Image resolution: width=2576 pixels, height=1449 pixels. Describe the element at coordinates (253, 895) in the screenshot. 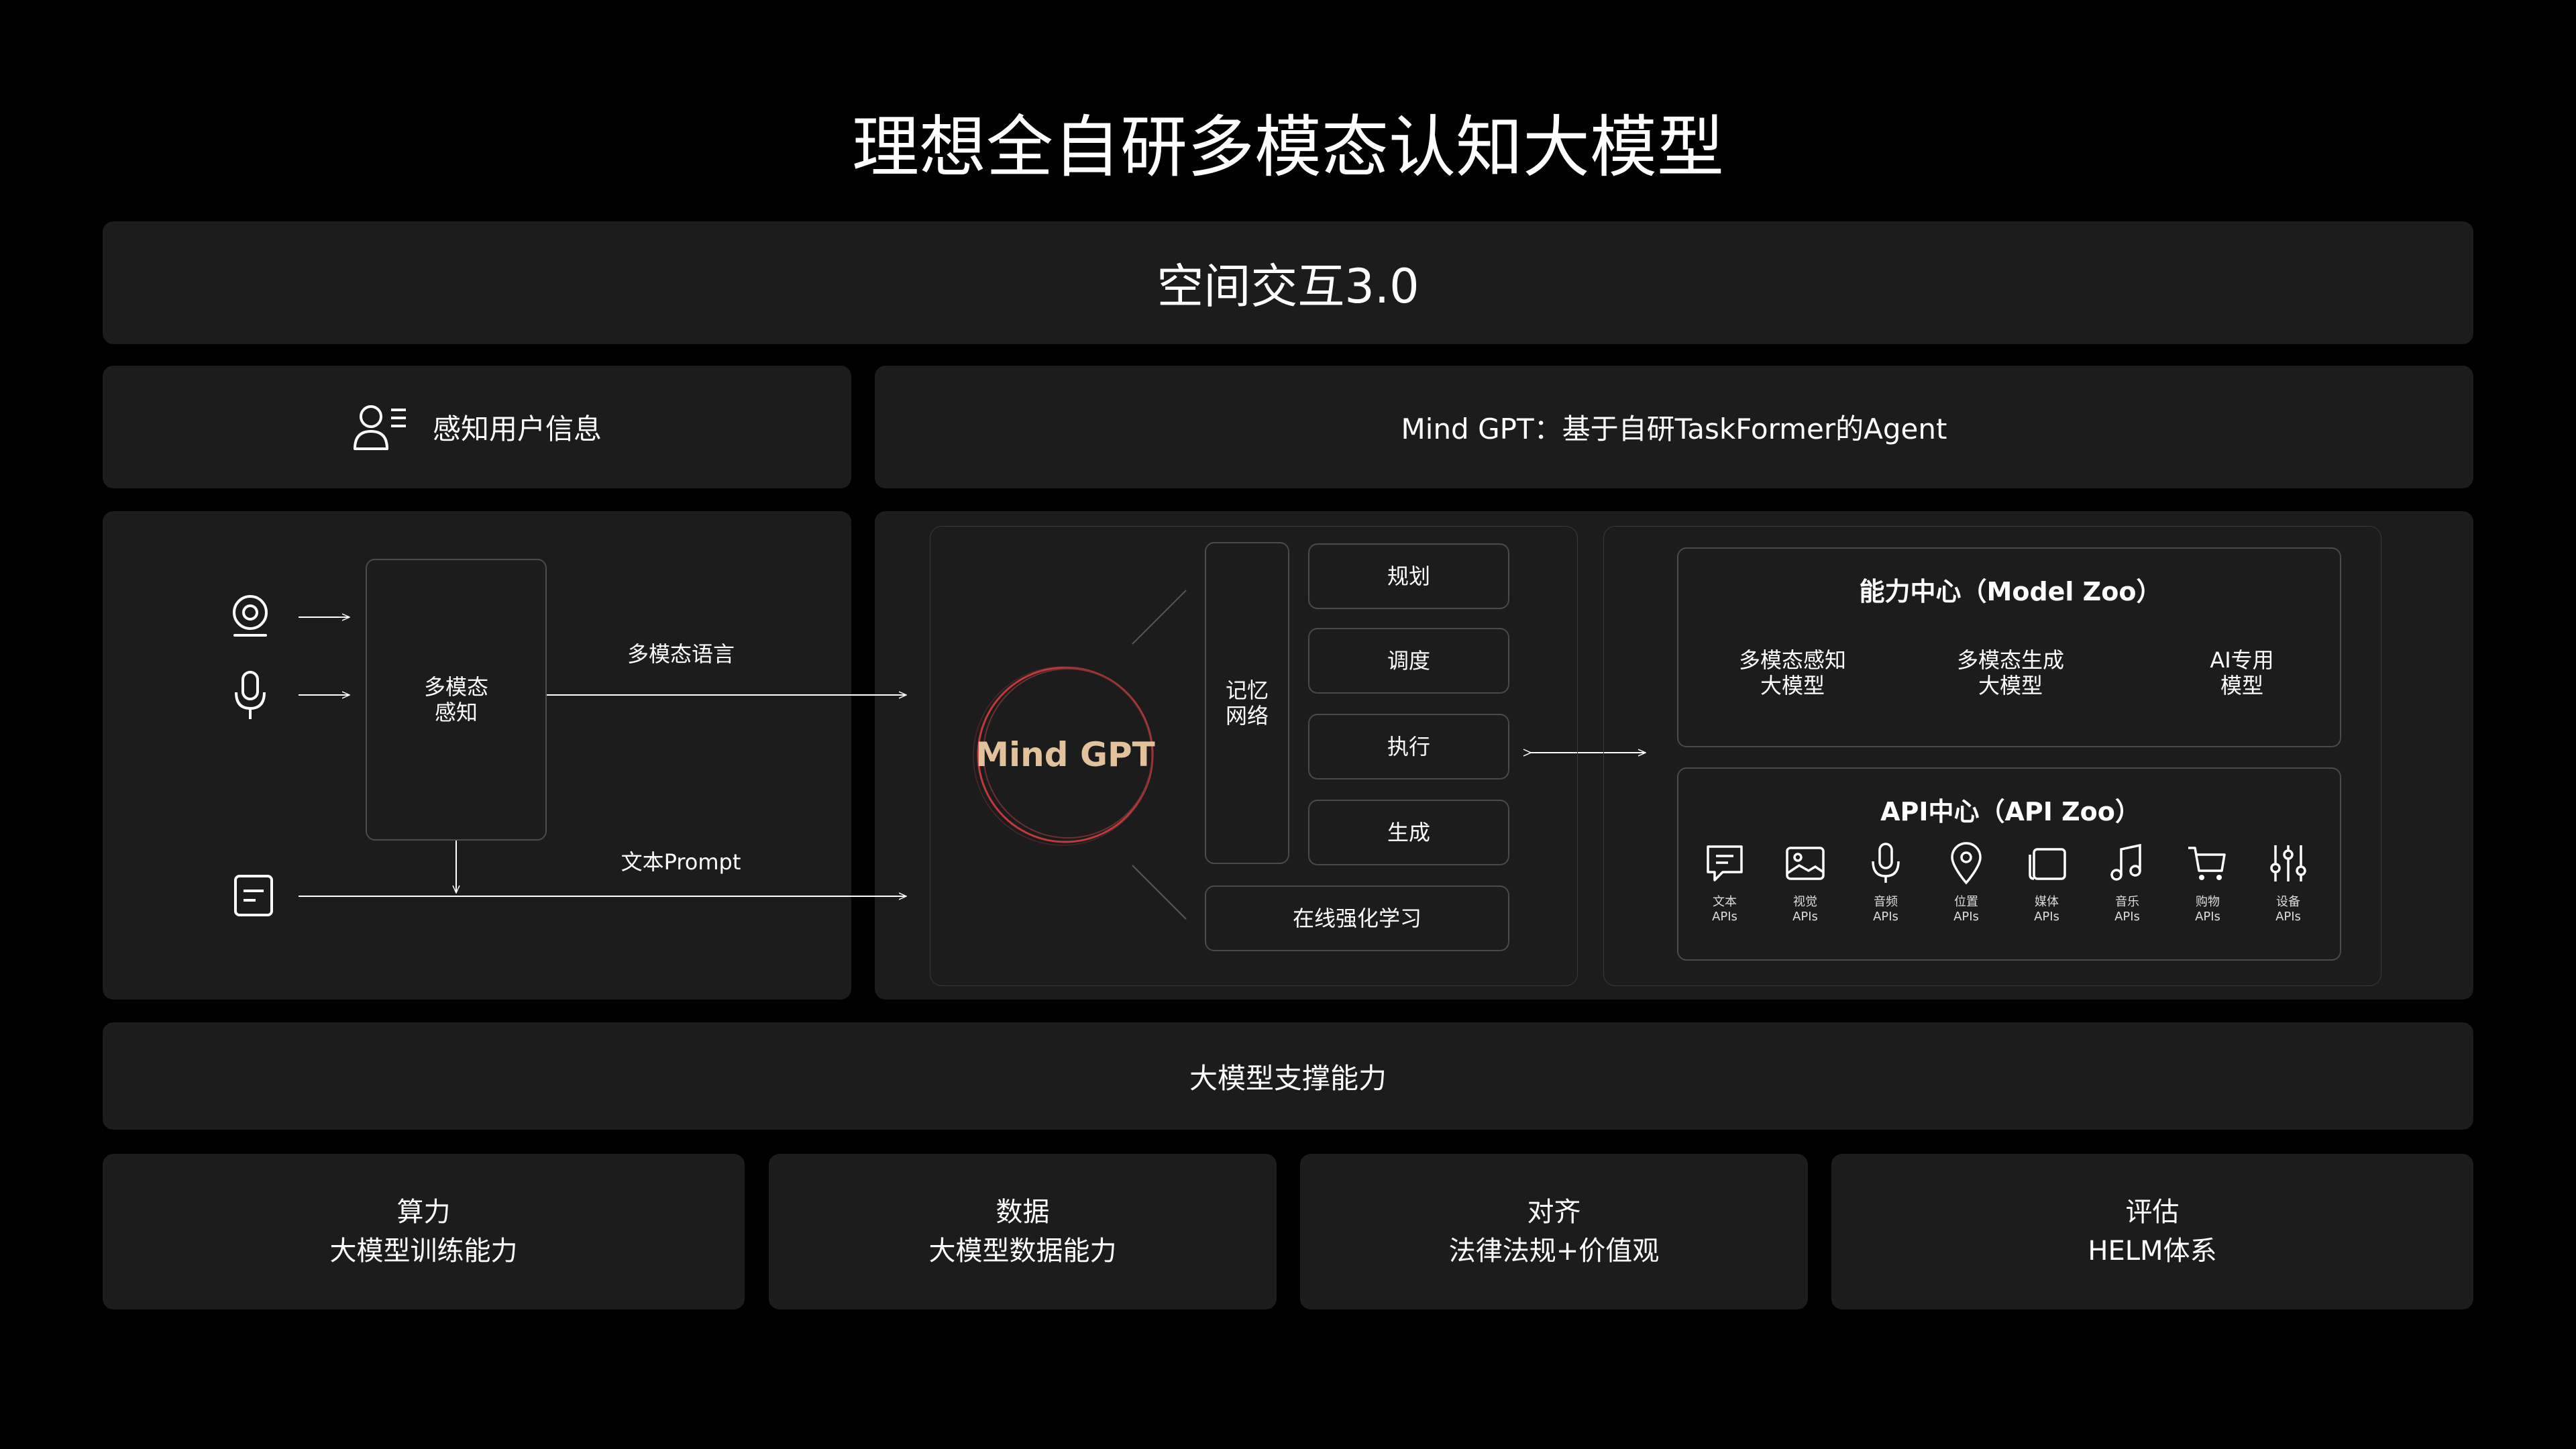

I see `text-document-icon` at that location.